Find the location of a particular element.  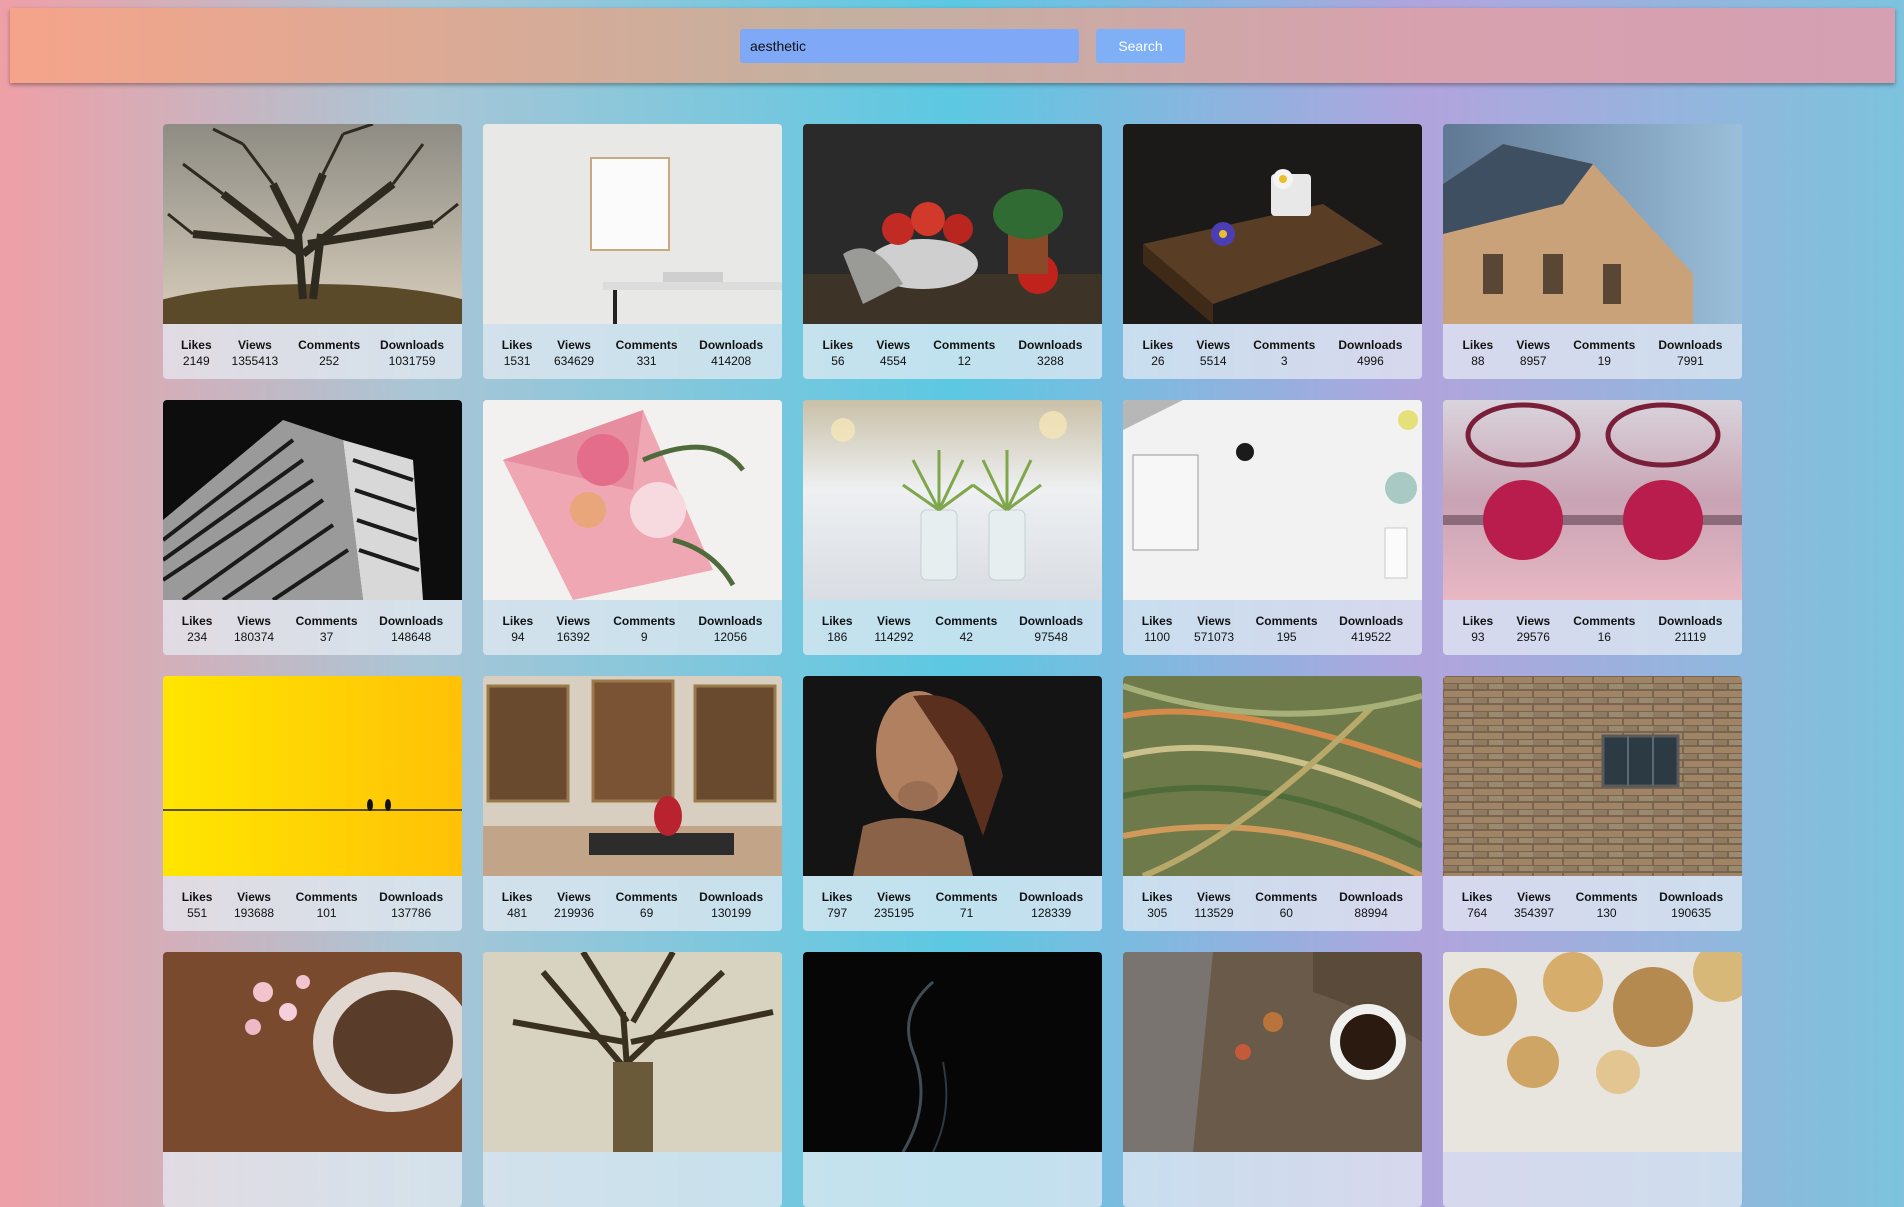

search-button: Search is located at coordinates (1140, 46).